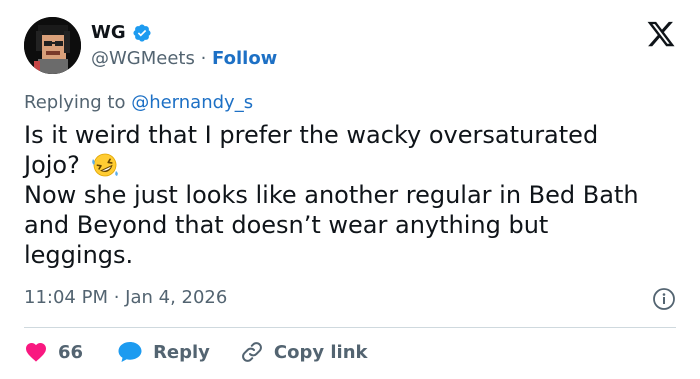 Image resolution: width=700 pixels, height=379 pixels. Describe the element at coordinates (108, 32) in the screenshot. I see `display-name: WG` at that location.